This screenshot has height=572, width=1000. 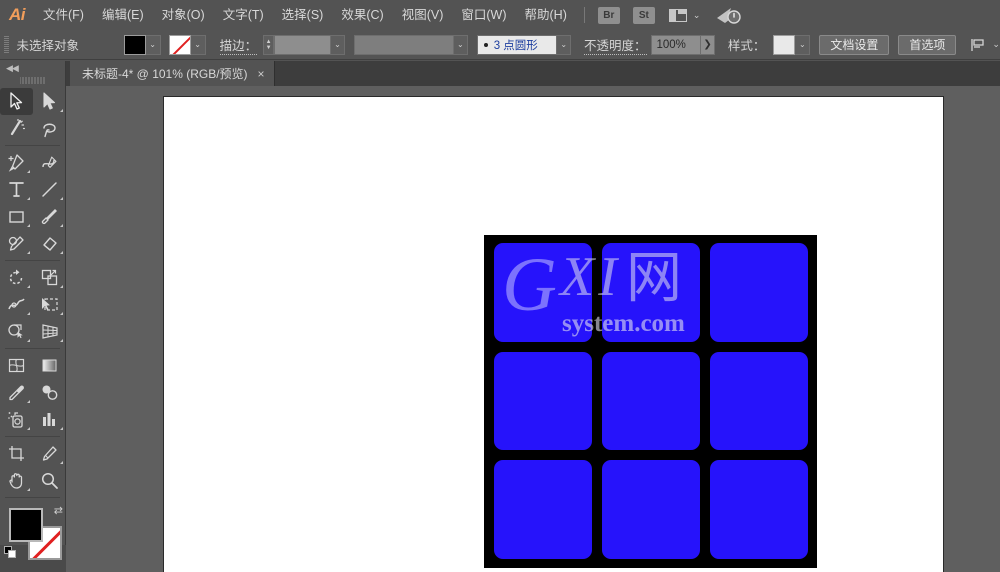 I want to click on paintbrush-tool, so click(x=49, y=216).